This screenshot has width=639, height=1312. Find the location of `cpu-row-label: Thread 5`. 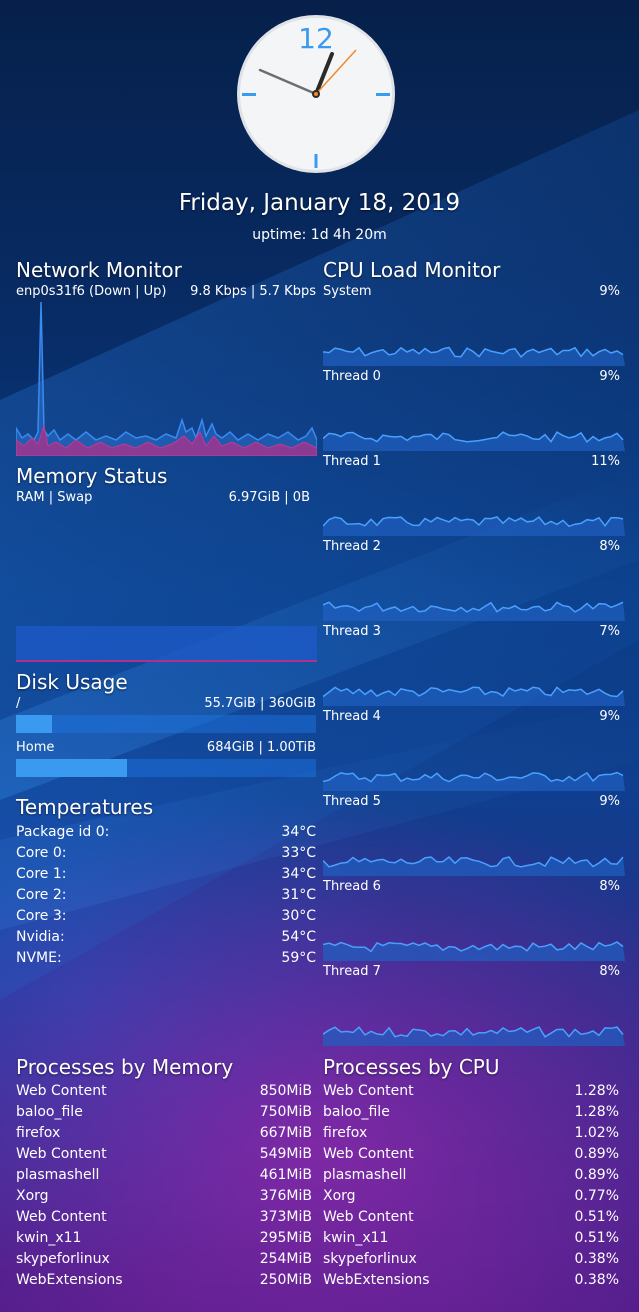

cpu-row-label: Thread 5 is located at coordinates (352, 801).